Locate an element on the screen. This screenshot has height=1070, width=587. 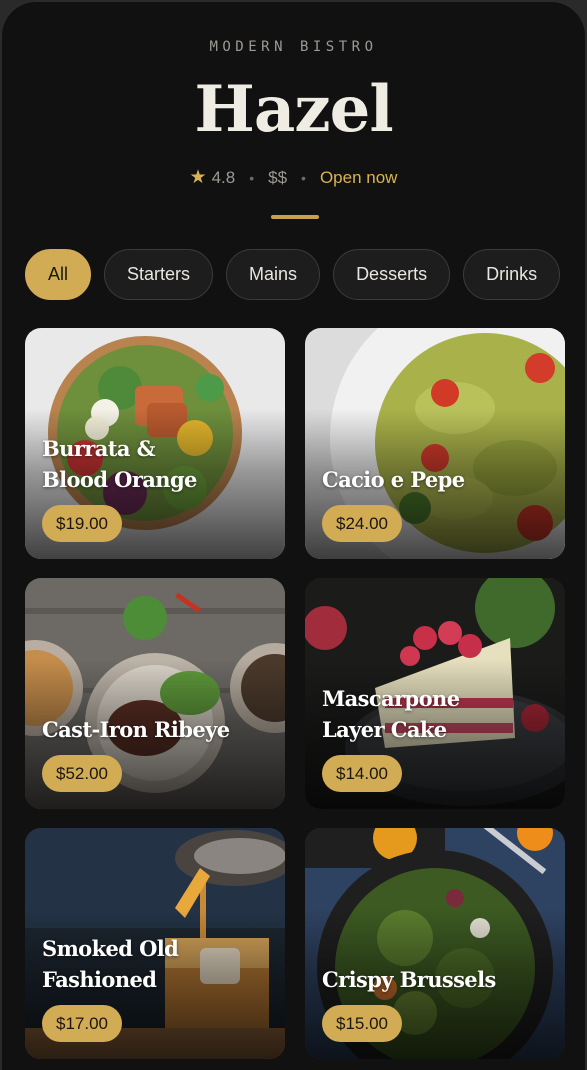
dish-name: Smoked Old Fashioned is located at coordinates (157, 964).